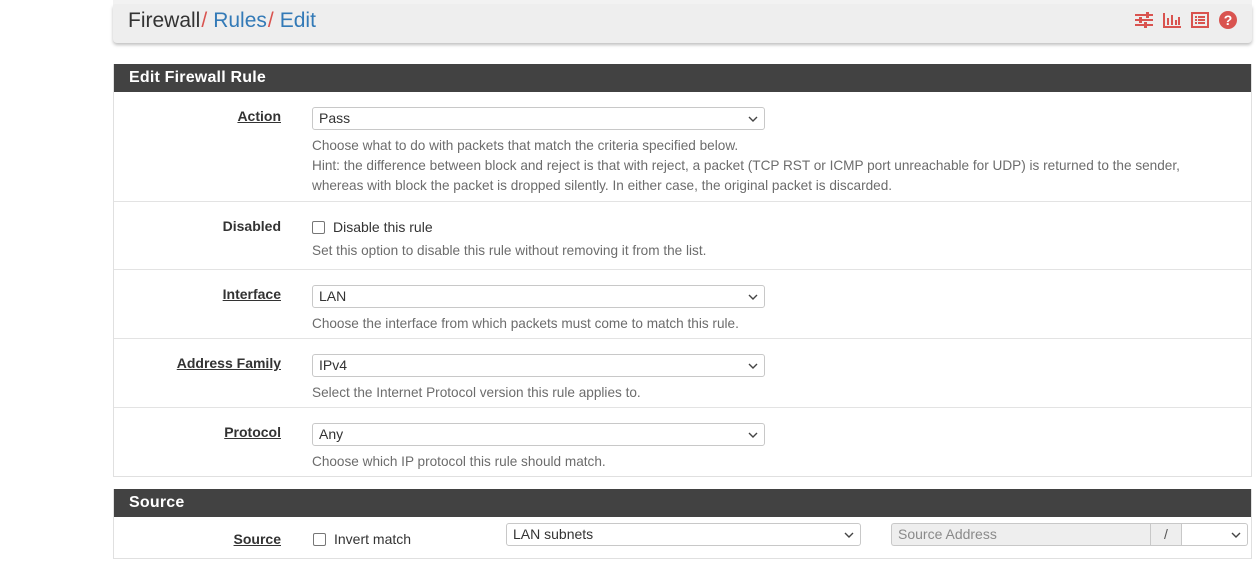 This screenshot has height=563, width=1260. Describe the element at coordinates (682, 24) in the screenshot. I see `breadcrumb-bar: Firewall/Rules/Edit ?` at that location.